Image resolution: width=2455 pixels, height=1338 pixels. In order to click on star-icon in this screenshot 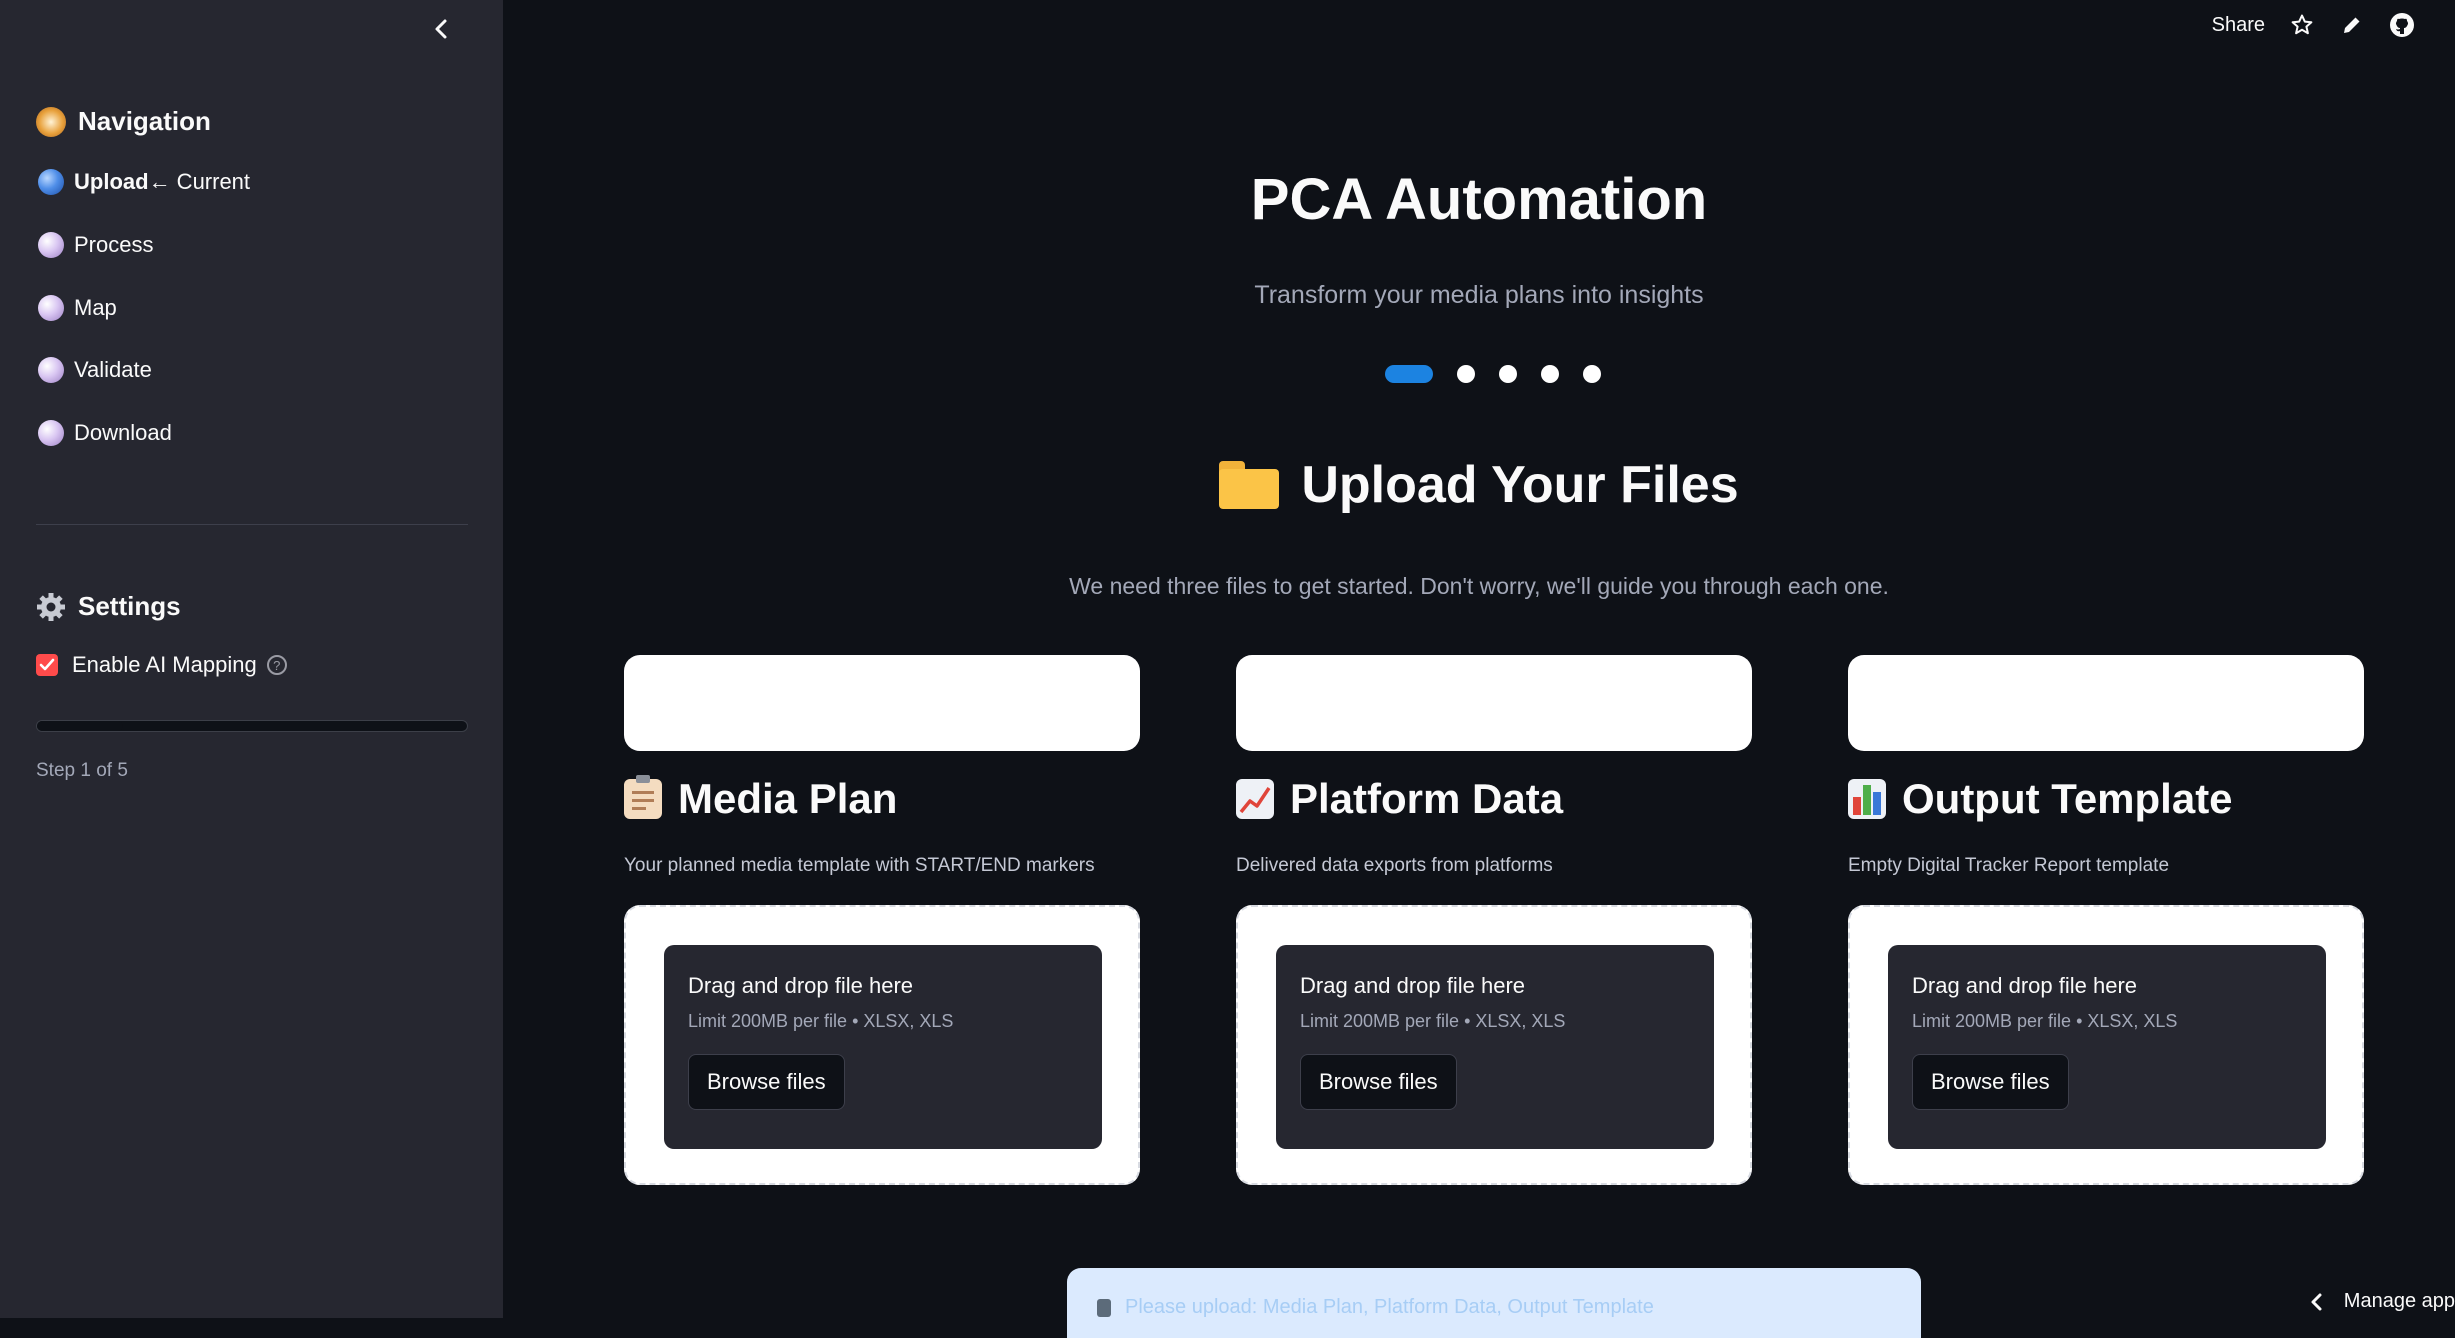, I will do `click(2302, 25)`.